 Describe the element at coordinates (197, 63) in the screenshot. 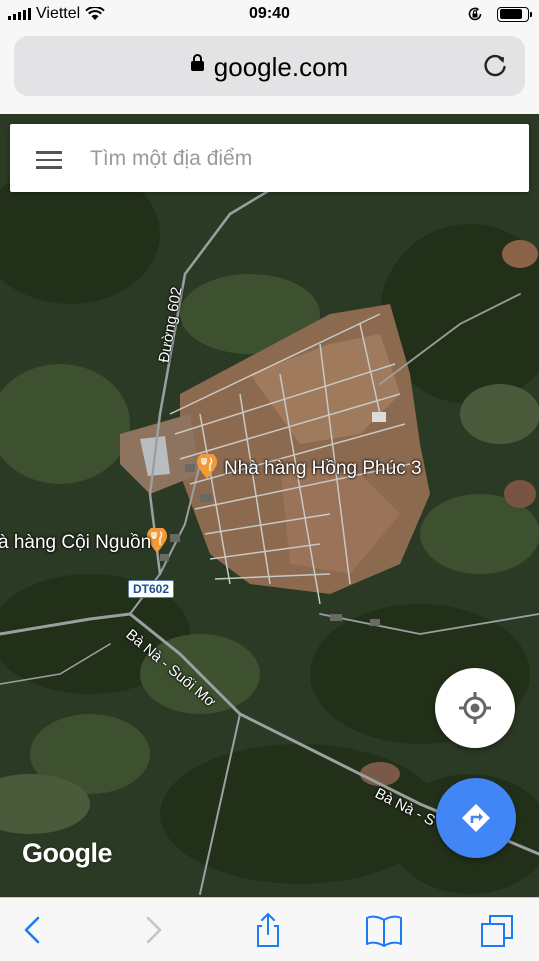

I see `lock-icon` at that location.